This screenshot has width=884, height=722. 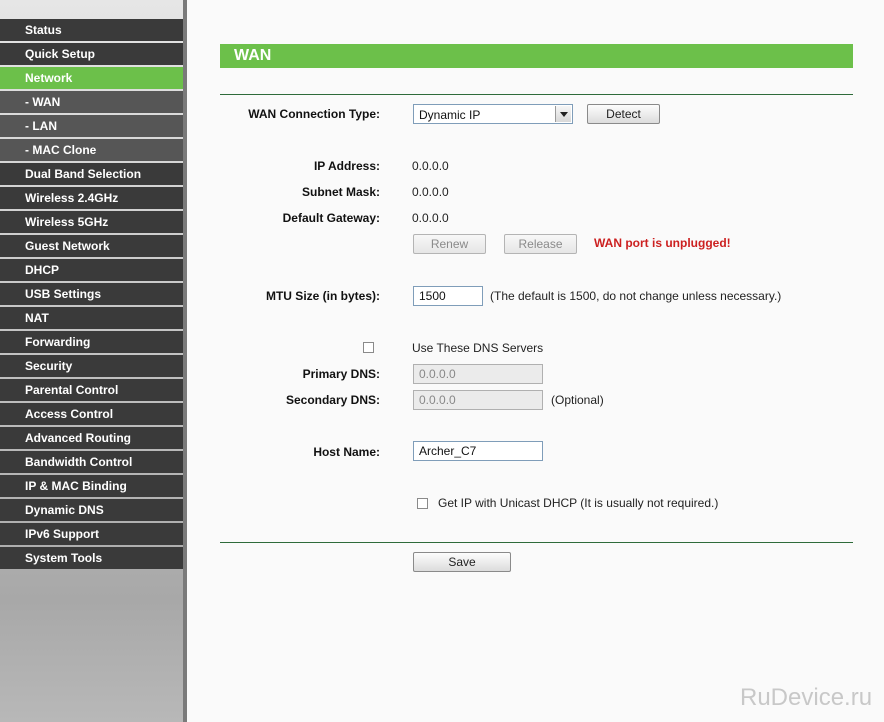 I want to click on subnet-mask-label: Subnet Mask:, so click(x=340, y=192).